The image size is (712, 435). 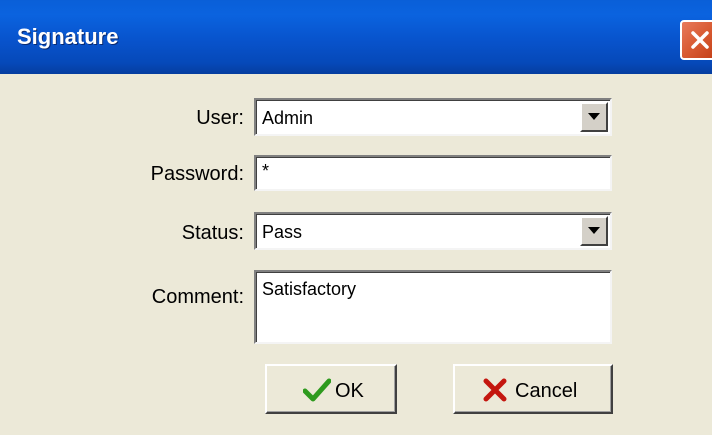 What do you see at coordinates (433, 307) in the screenshot?
I see `comment-textarea: Satisfactory` at bounding box center [433, 307].